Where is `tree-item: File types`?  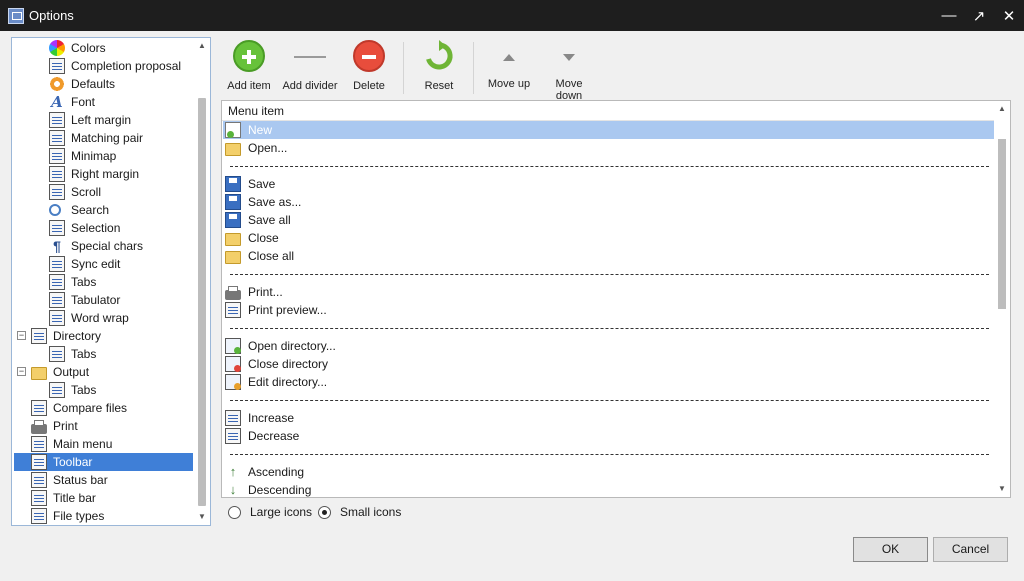
tree-item: File types is located at coordinates (67, 516).